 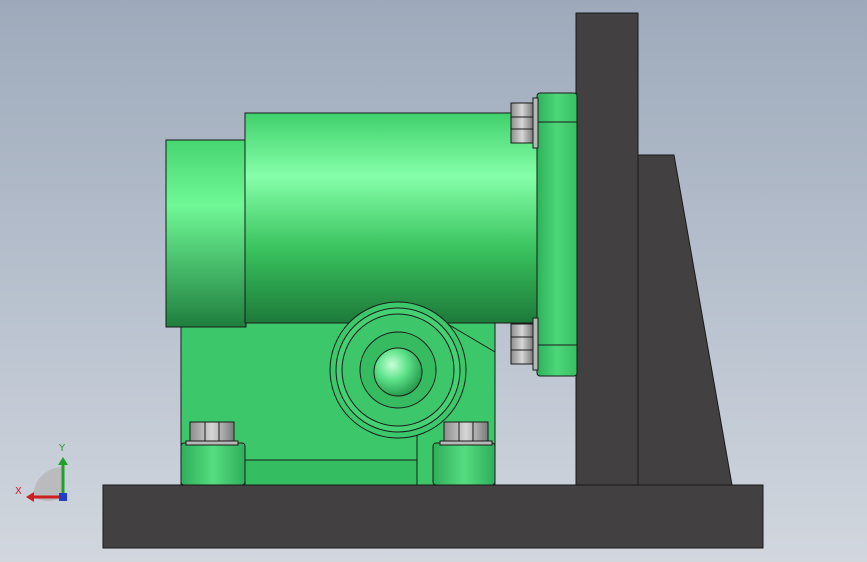 I want to click on foot-boss-right, so click(x=464, y=464).